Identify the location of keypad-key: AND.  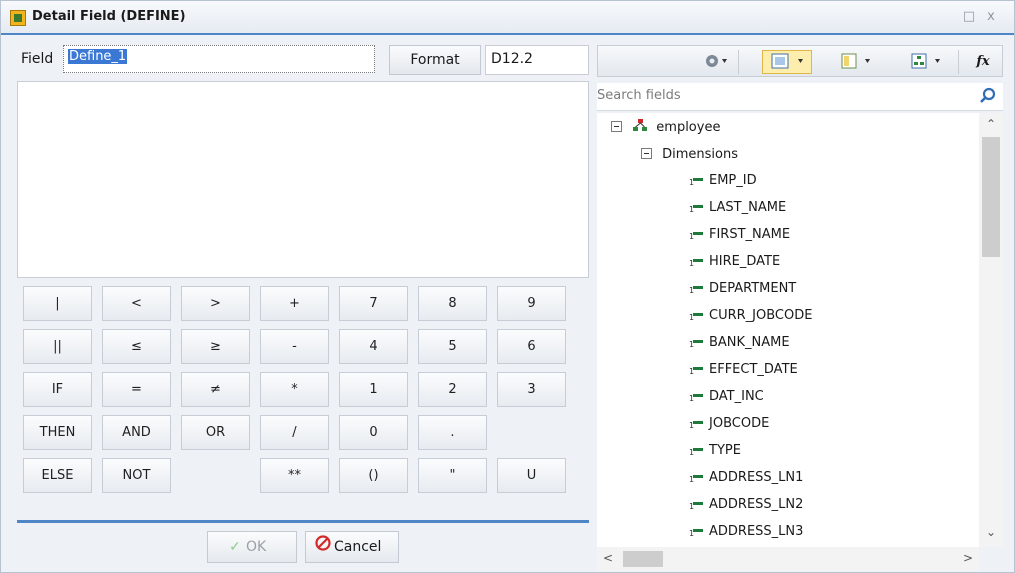
(136, 432).